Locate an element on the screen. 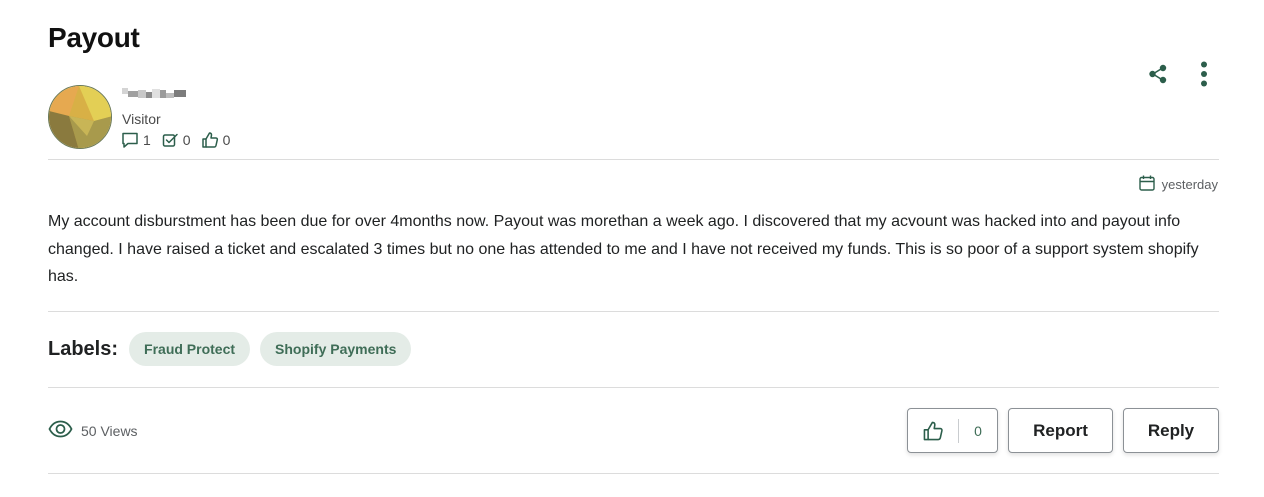 Image resolution: width=1264 pixels, height=497 pixels. stat-likes: 0 is located at coordinates (215, 140).